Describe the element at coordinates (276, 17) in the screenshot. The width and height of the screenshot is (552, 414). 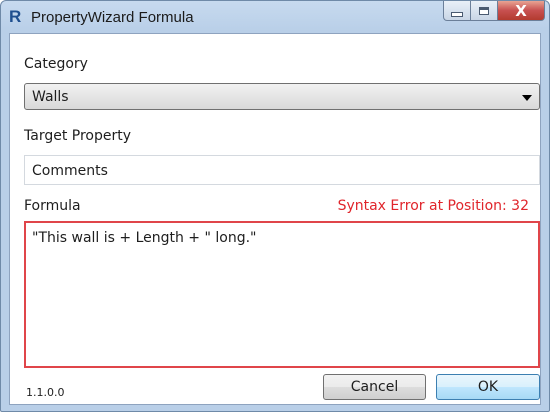
I see `title-bar: R PropertyWizard Formula X` at that location.